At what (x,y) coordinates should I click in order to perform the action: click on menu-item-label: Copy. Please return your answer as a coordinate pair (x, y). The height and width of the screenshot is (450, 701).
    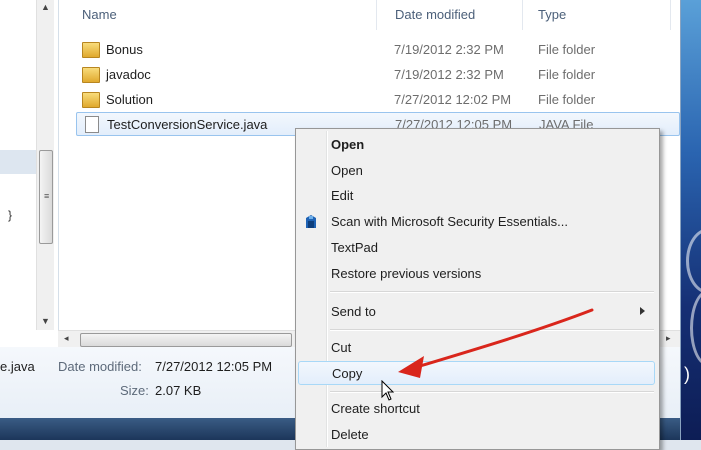
    Looking at the image, I should click on (347, 373).